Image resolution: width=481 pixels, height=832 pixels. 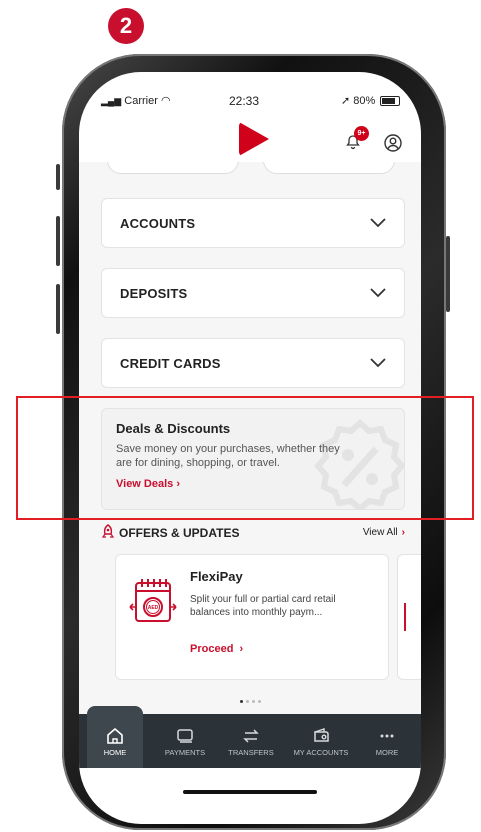 What do you see at coordinates (58, 309) in the screenshot?
I see `volume-down-button` at bounding box center [58, 309].